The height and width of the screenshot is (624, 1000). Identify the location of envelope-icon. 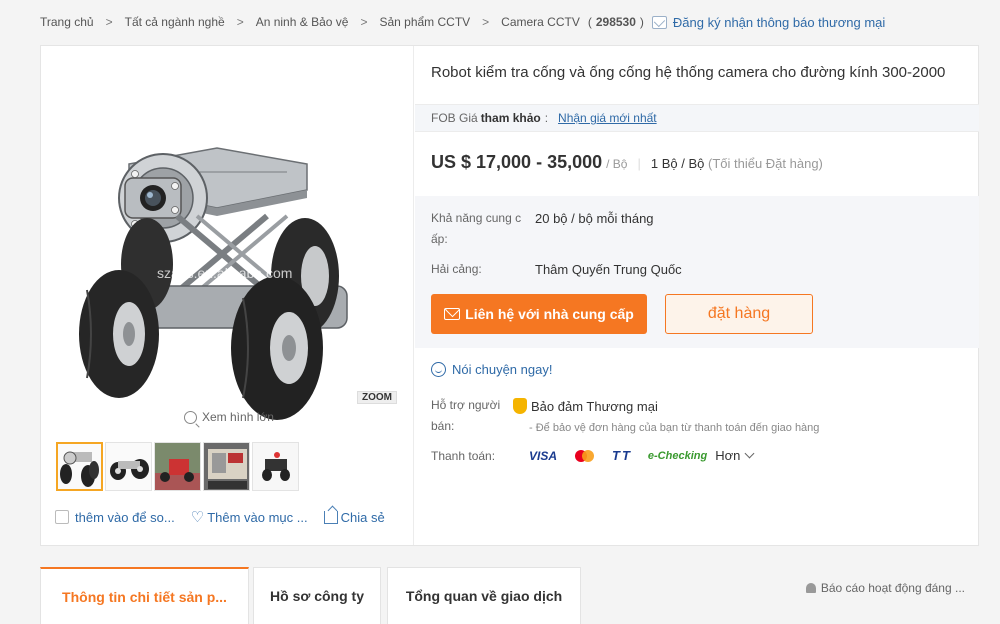
(452, 314).